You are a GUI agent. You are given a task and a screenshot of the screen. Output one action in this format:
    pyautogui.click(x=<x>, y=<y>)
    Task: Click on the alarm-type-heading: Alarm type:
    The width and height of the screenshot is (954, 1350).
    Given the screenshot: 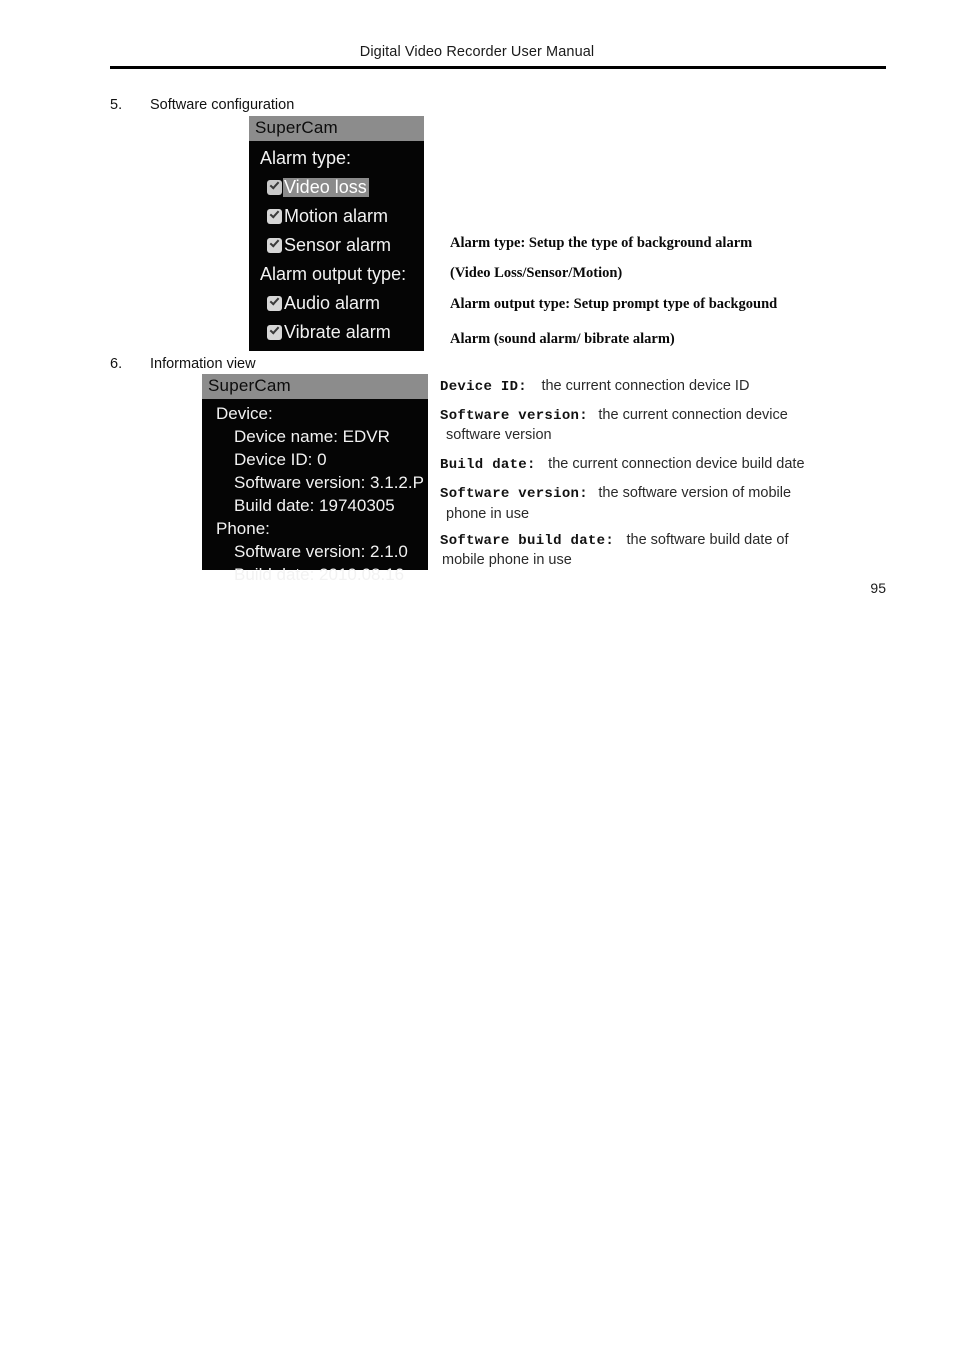 What is the action you would take?
    pyautogui.click(x=336, y=158)
    